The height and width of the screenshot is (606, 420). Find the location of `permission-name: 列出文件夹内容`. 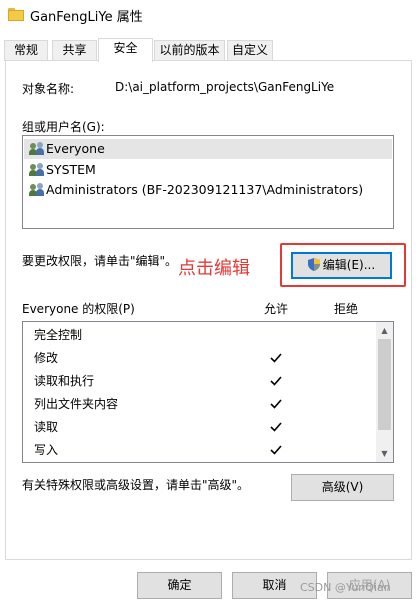

permission-name: 列出文件夹内容 is located at coordinates (76, 404).